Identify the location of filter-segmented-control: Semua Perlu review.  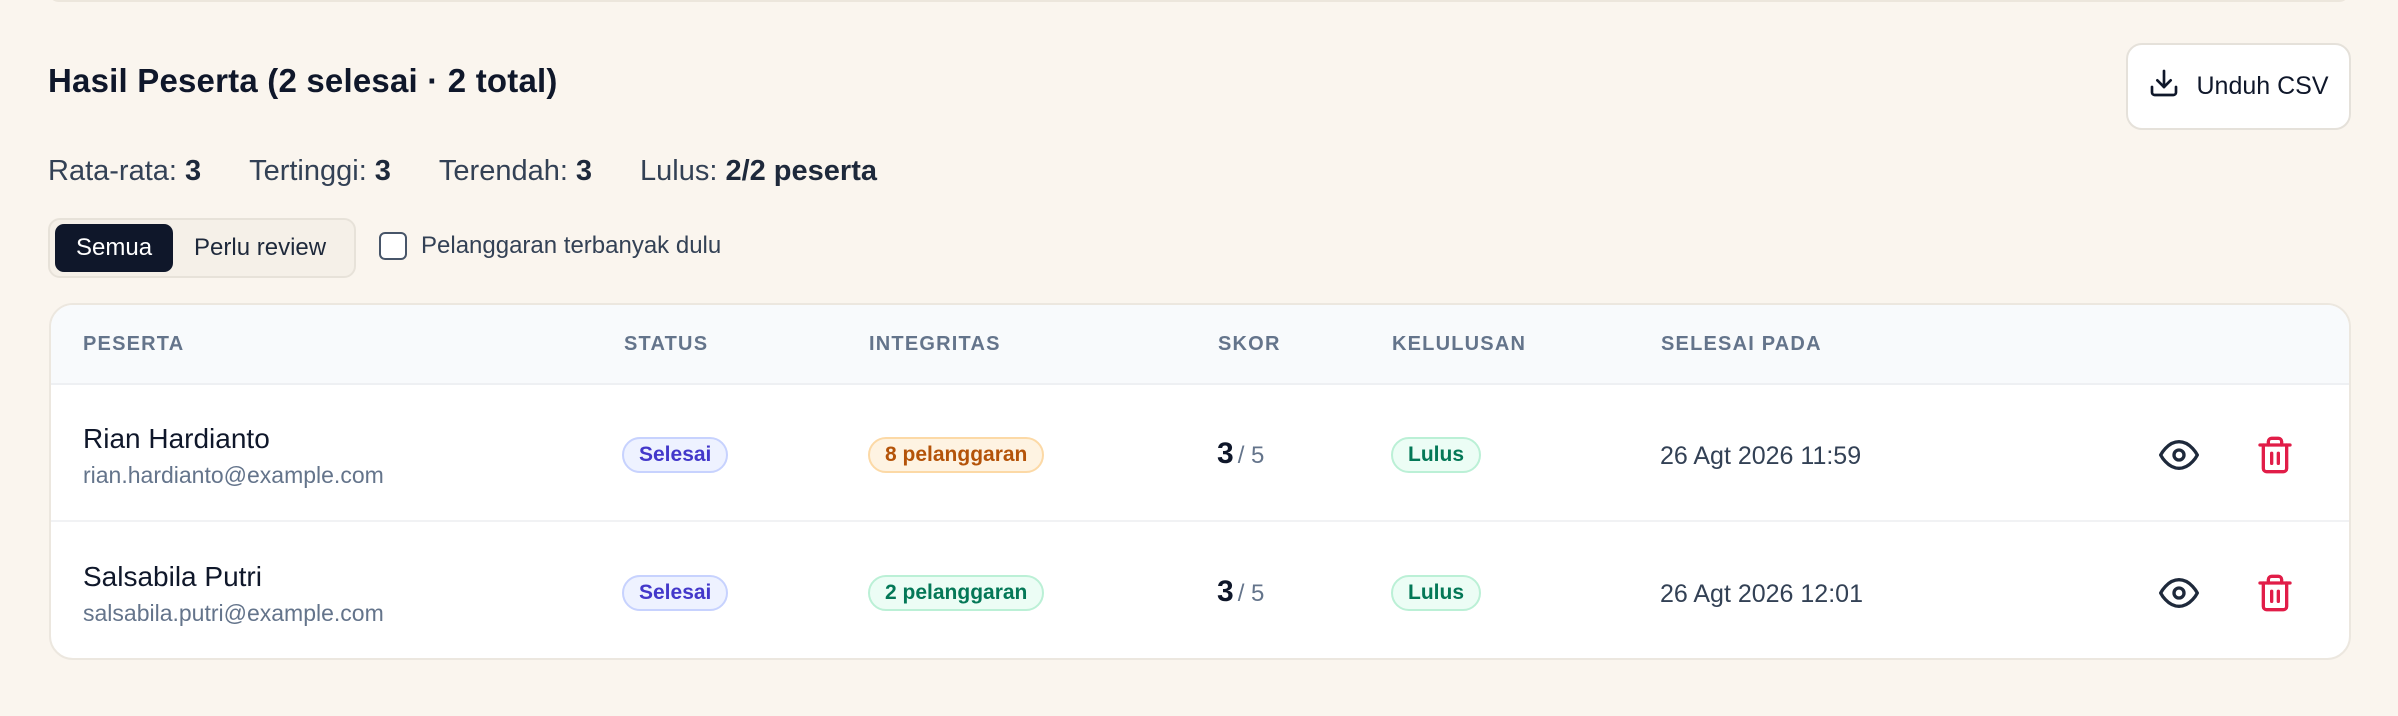
(202, 248).